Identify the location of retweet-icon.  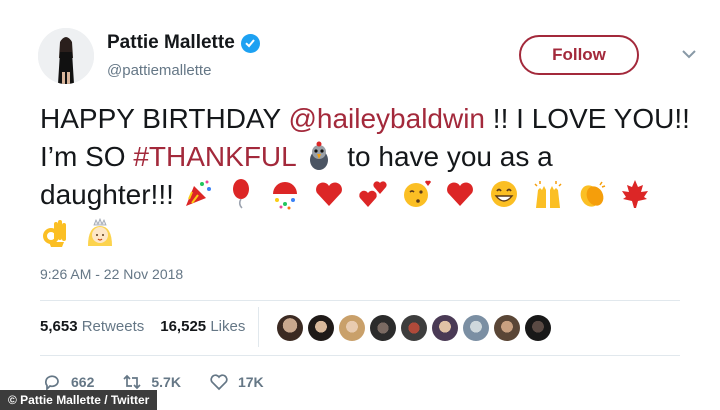
(132, 382).